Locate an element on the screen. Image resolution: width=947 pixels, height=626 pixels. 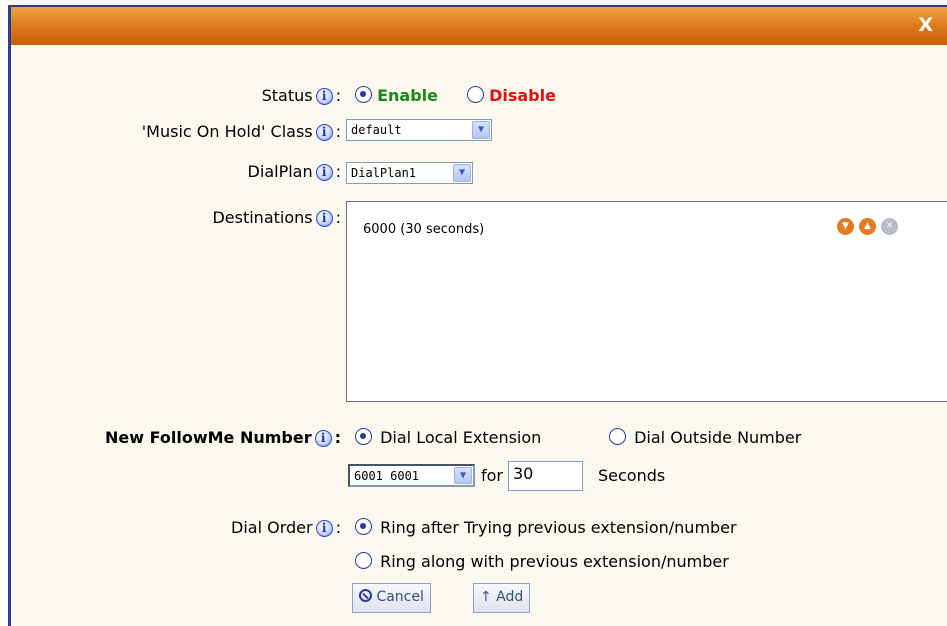
add-button: ↑ Add is located at coordinates (502, 598).